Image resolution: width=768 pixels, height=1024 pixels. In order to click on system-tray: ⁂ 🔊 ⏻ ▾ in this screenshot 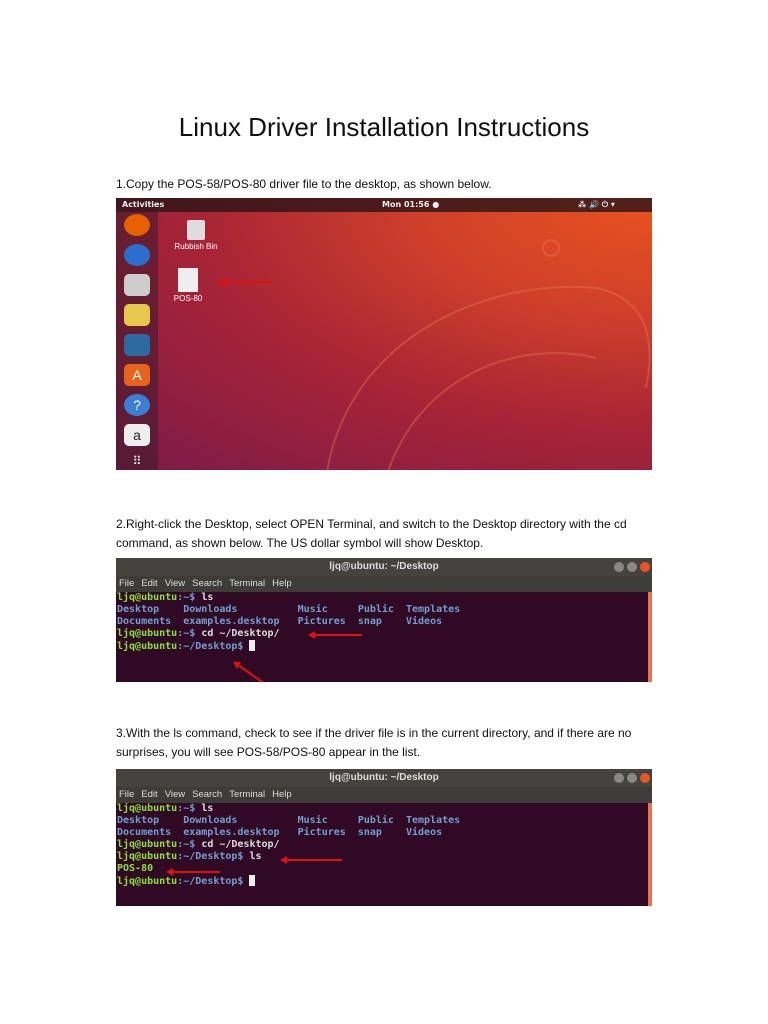, I will do `click(596, 205)`.